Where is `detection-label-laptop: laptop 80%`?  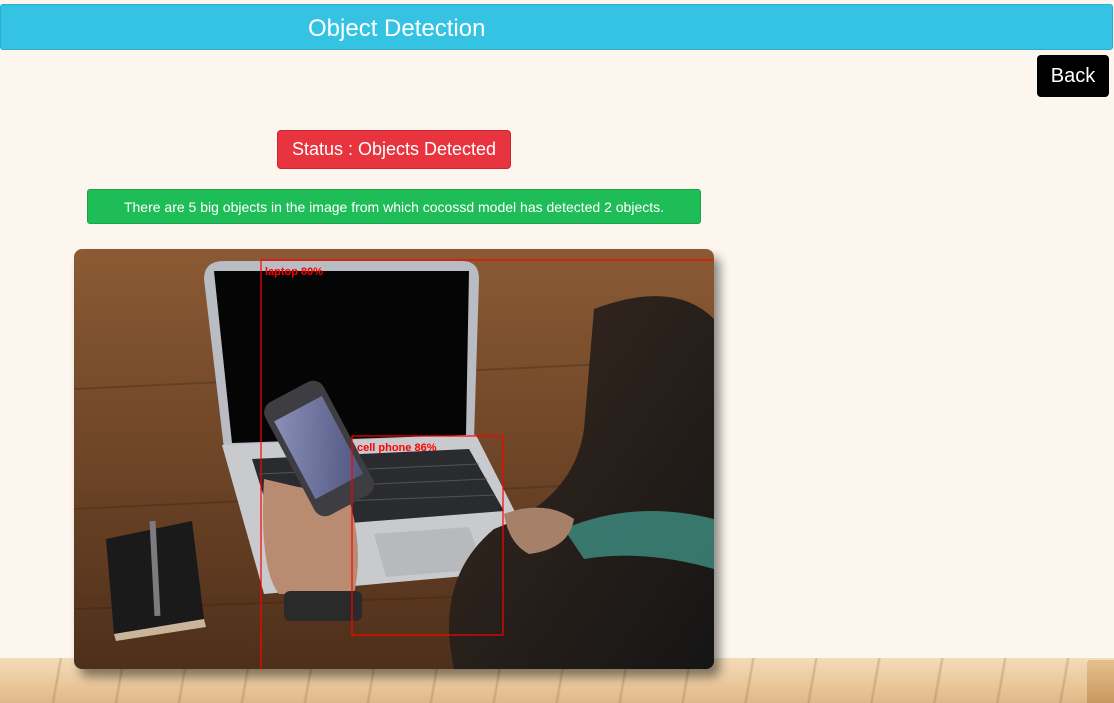
detection-label-laptop: laptop 80% is located at coordinates (294, 272).